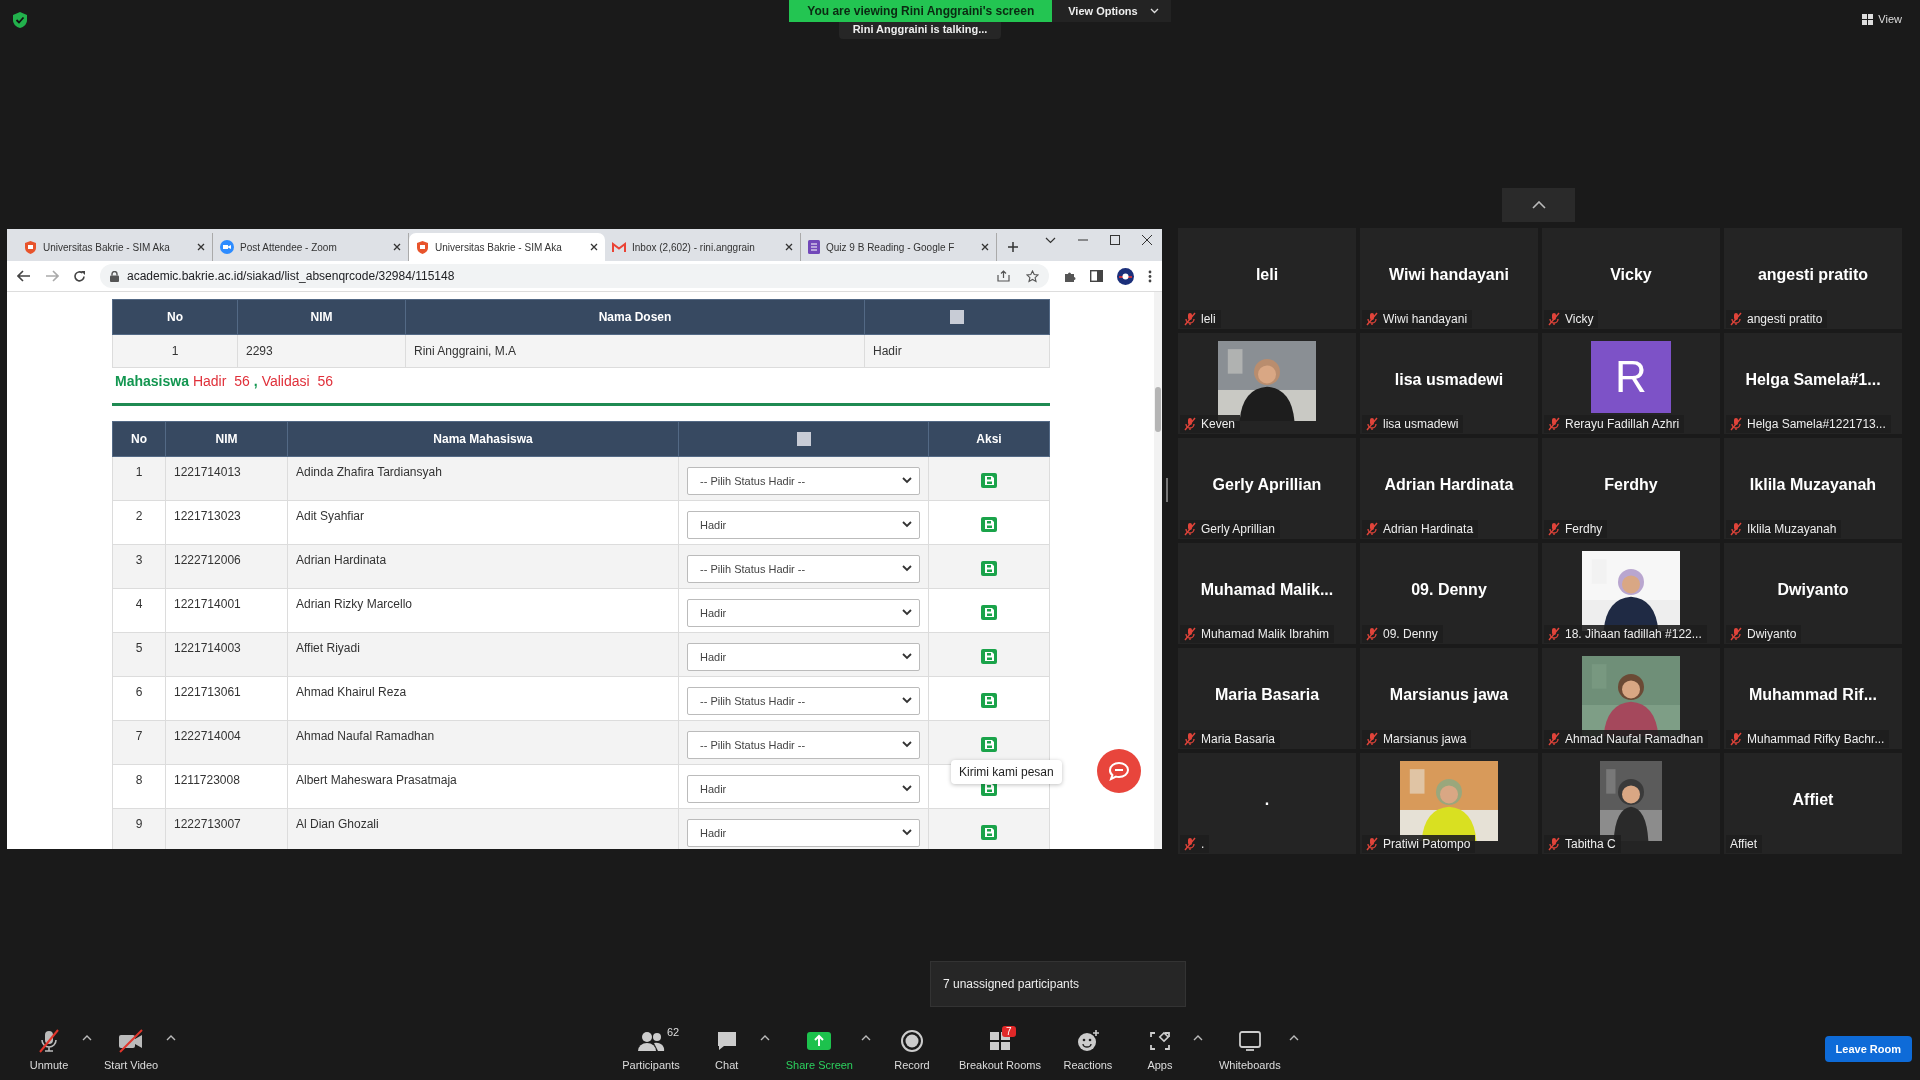 The image size is (1920, 1080). Describe the element at coordinates (819, 1049) in the screenshot. I see `toolbar-button: Share Screen` at that location.